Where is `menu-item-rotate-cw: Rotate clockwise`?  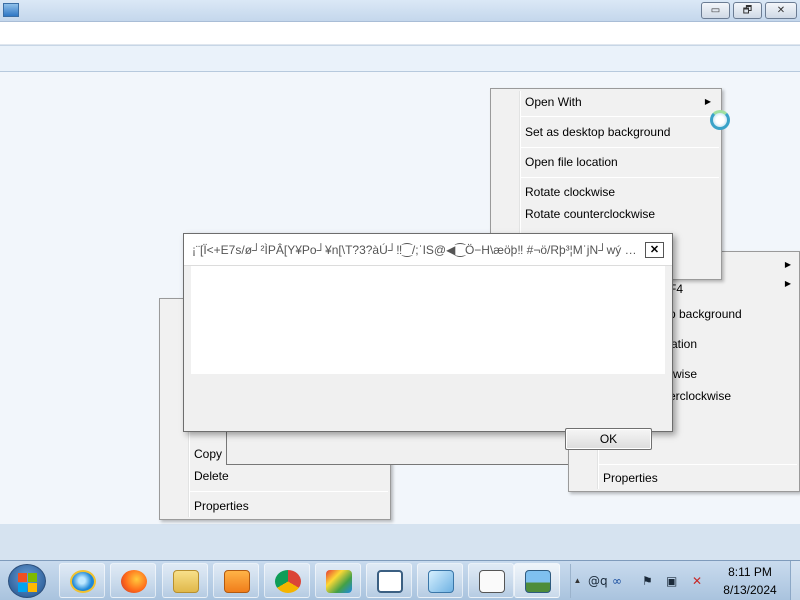 menu-item-rotate-cw: Rotate clockwise is located at coordinates (606, 192).